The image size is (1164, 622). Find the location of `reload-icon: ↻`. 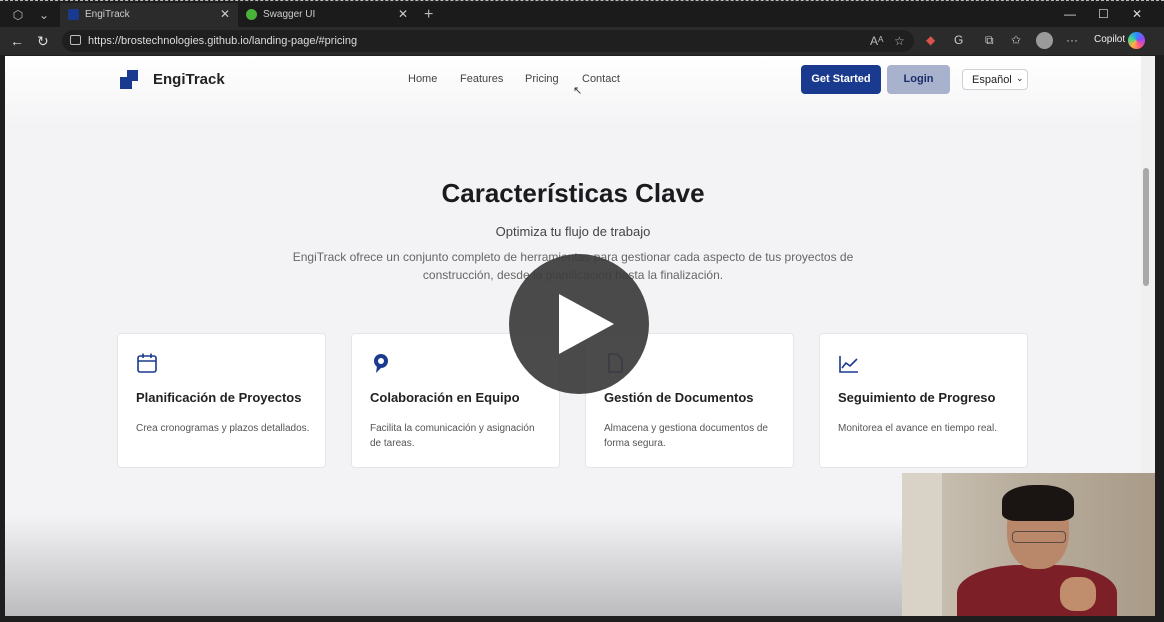

reload-icon: ↻ is located at coordinates (43, 41).